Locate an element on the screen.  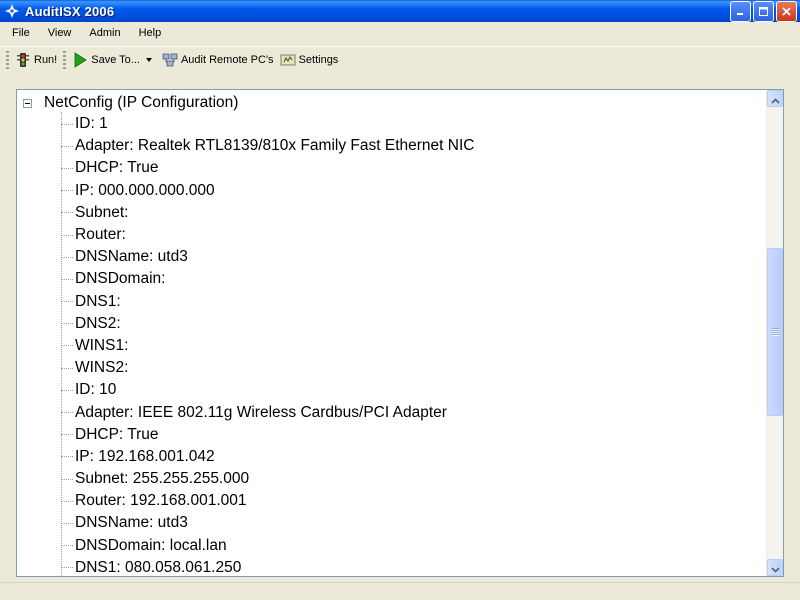
tree-item: DNSDomain: local.lan is located at coordinates (267, 546).